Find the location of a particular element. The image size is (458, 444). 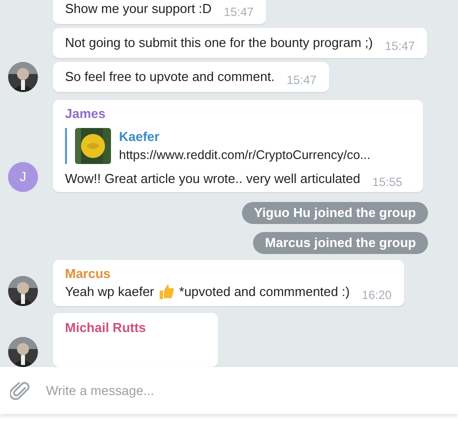

message-time: 16:20 is located at coordinates (377, 295).